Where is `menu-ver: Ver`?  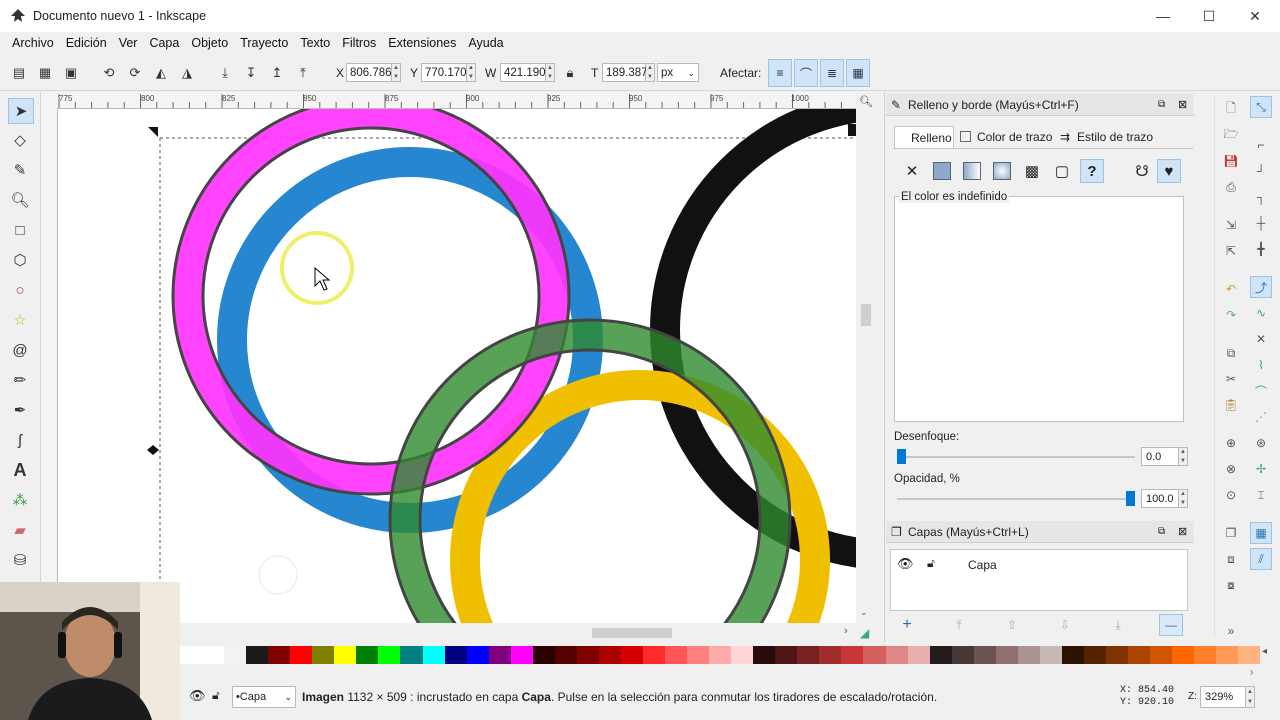
menu-ver: Ver is located at coordinates (128, 43).